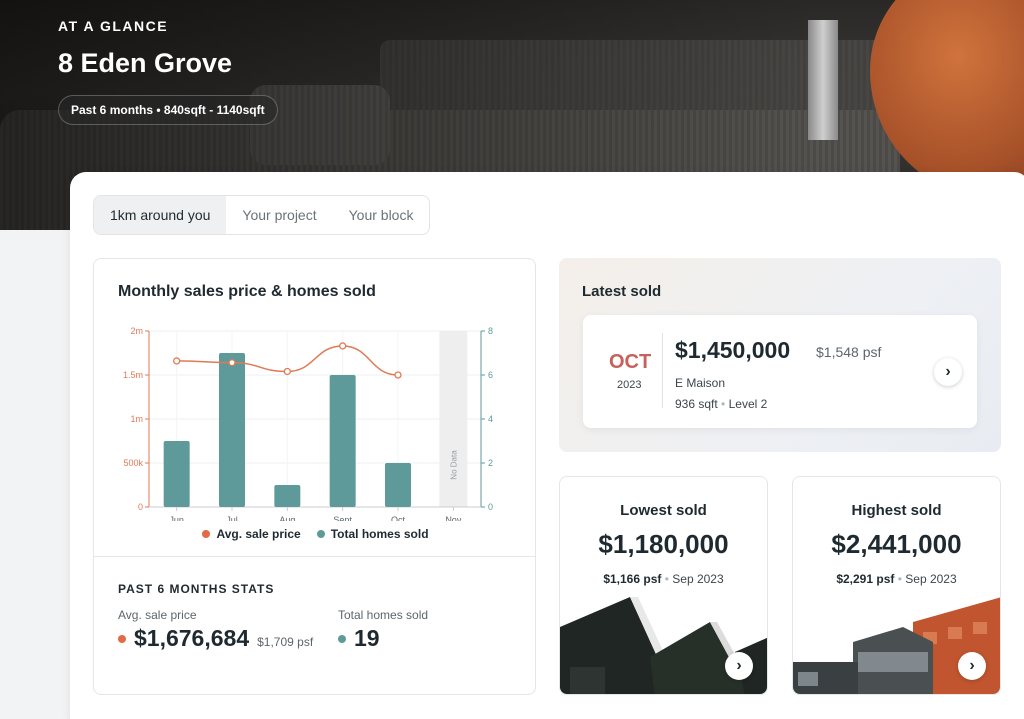  What do you see at coordinates (160, 215) in the screenshot?
I see `tab-1km-around-you: 1km around you` at bounding box center [160, 215].